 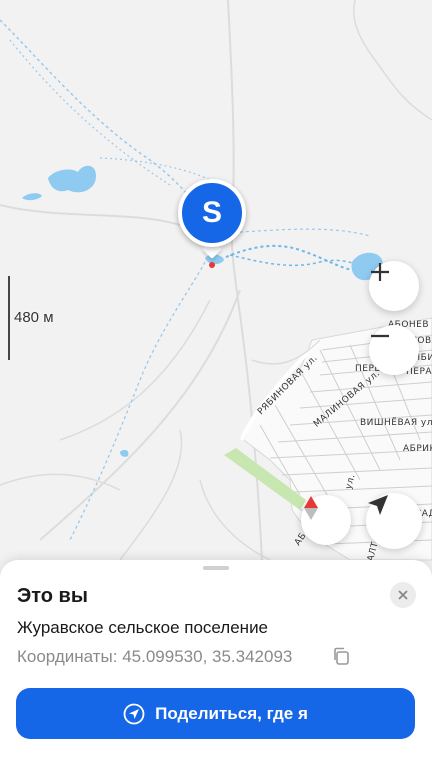 I want to click on close-icon, so click(x=403, y=595).